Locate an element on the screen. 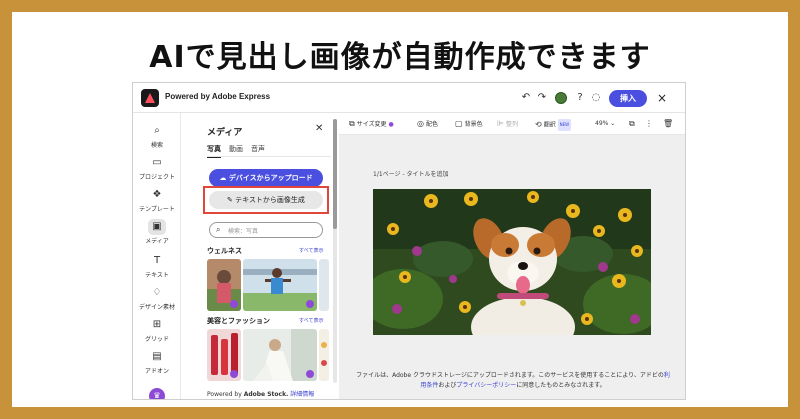 This screenshot has width=800, height=419. arrange-icon: ⊫ is located at coordinates (500, 123).